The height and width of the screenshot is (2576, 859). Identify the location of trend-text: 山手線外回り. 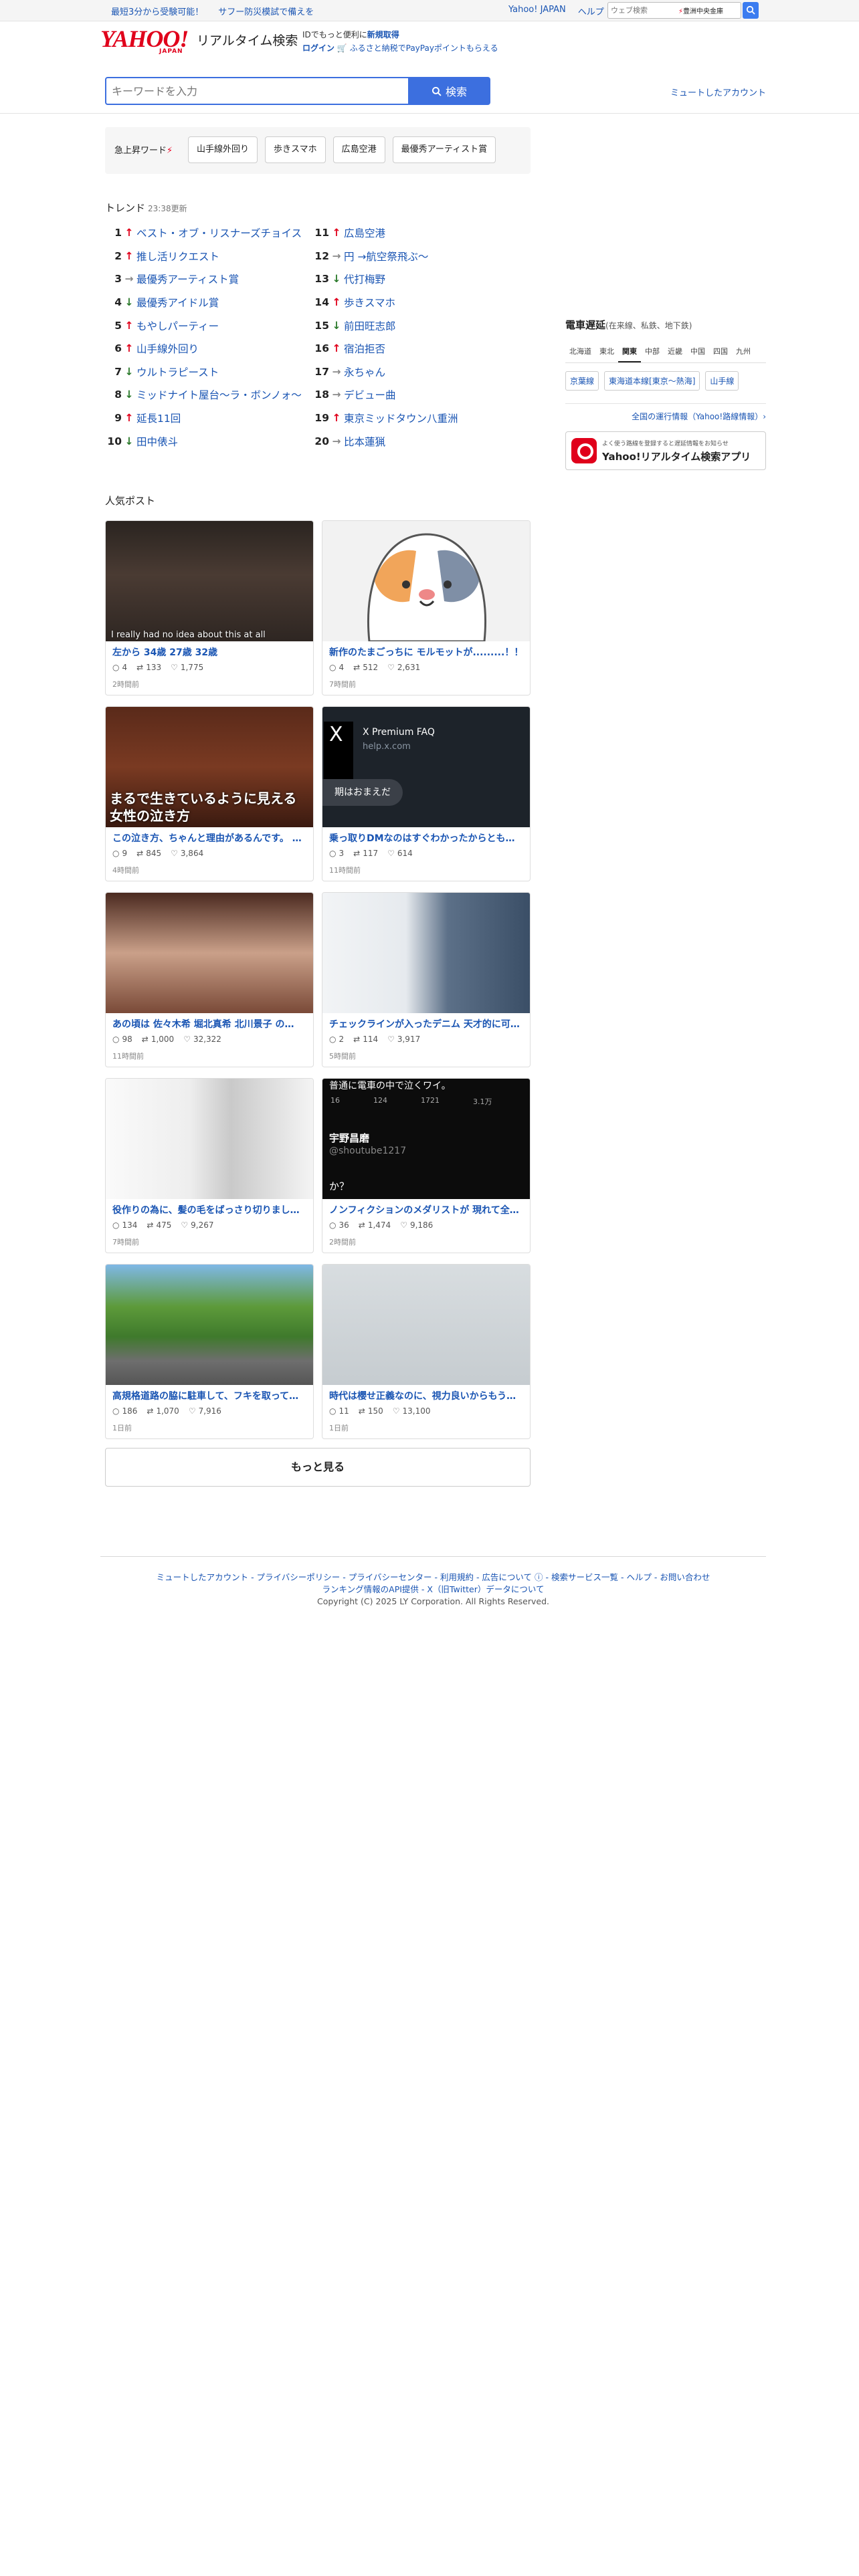
(167, 349).